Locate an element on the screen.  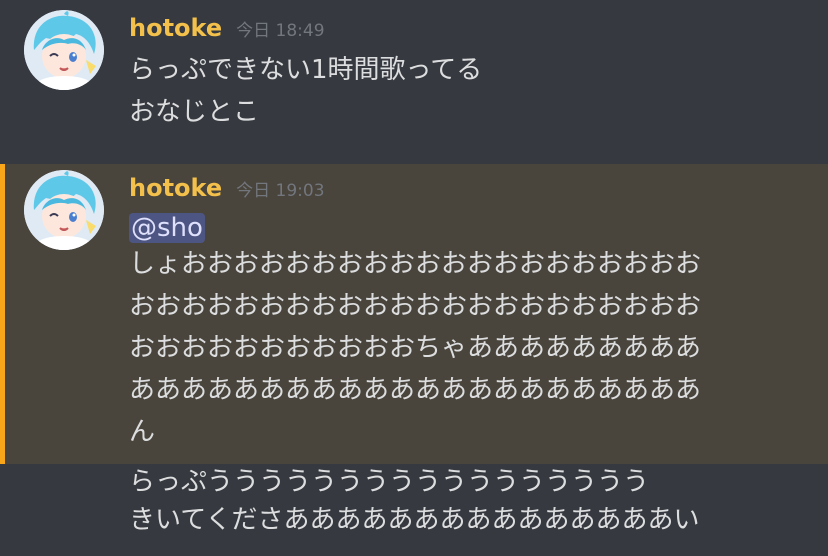
mention-line: @sho is located at coordinates (167, 228).